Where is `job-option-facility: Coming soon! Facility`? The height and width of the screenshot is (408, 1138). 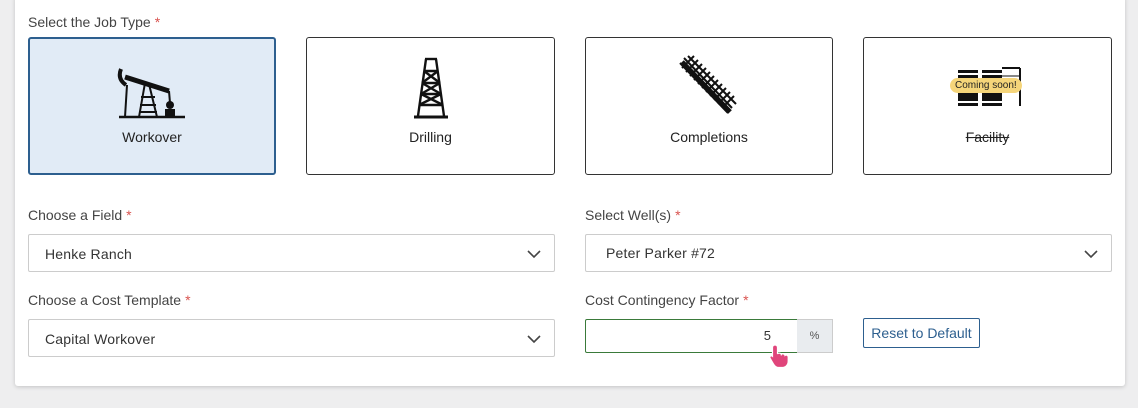
job-option-facility: Coming soon! Facility is located at coordinates (987, 106).